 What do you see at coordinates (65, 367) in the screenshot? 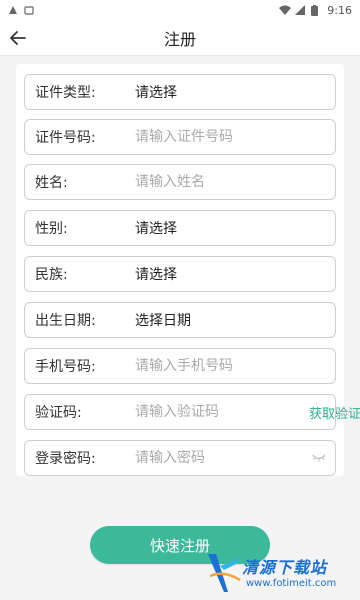
I see `field-label: 手机号码:` at bounding box center [65, 367].